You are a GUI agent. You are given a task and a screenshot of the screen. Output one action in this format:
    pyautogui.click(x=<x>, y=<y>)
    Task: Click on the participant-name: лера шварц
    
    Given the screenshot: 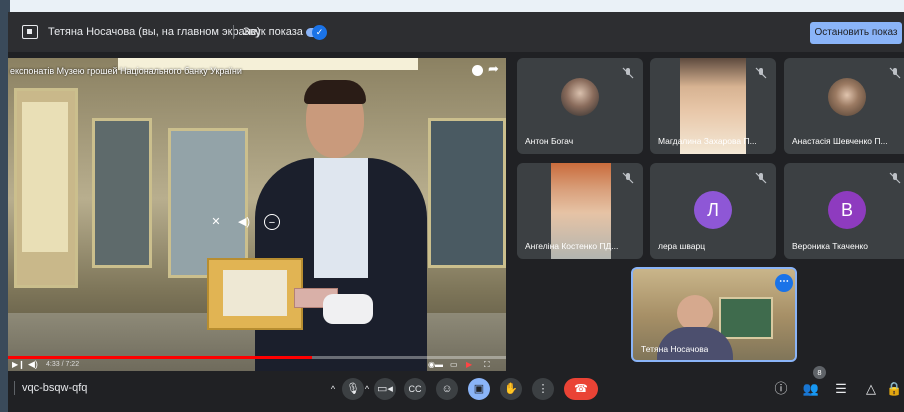 What is the action you would take?
    pyautogui.click(x=682, y=246)
    